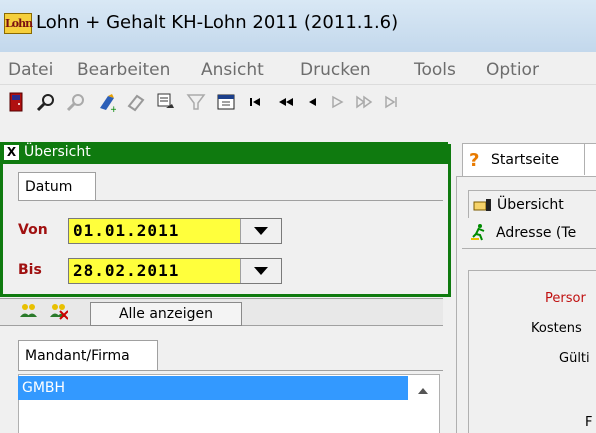 The height and width of the screenshot is (433, 596). What do you see at coordinates (392, 102) in the screenshot?
I see `last-record-icon` at bounding box center [392, 102].